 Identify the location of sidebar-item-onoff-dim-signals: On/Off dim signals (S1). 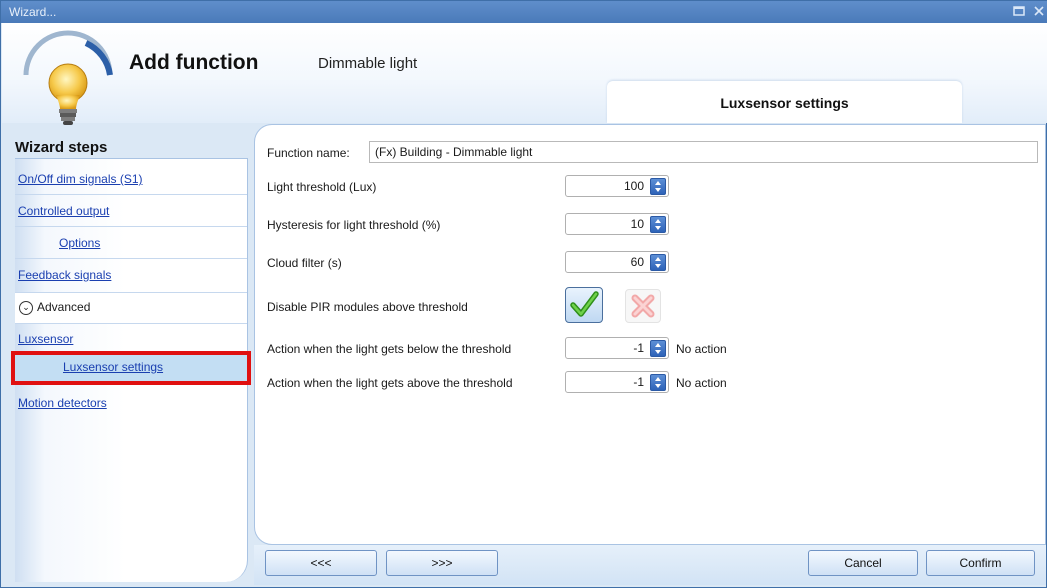
(131, 179).